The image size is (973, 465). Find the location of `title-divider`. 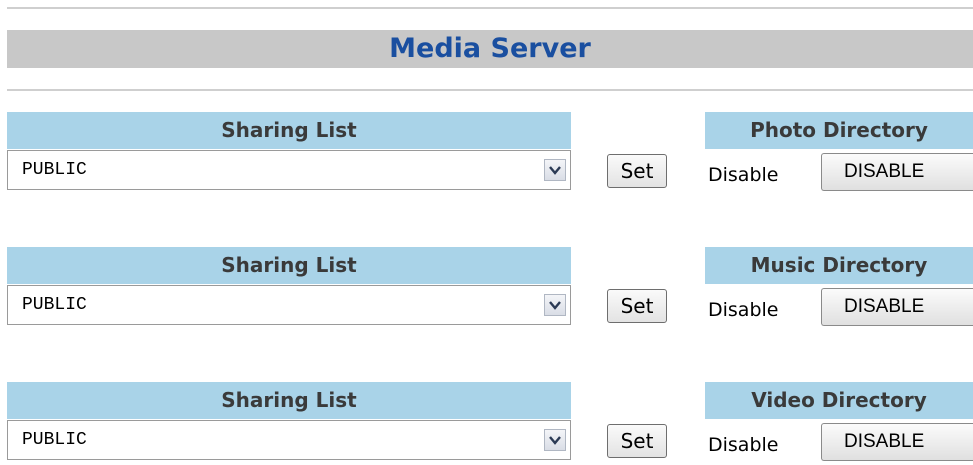

title-divider is located at coordinates (490, 90).